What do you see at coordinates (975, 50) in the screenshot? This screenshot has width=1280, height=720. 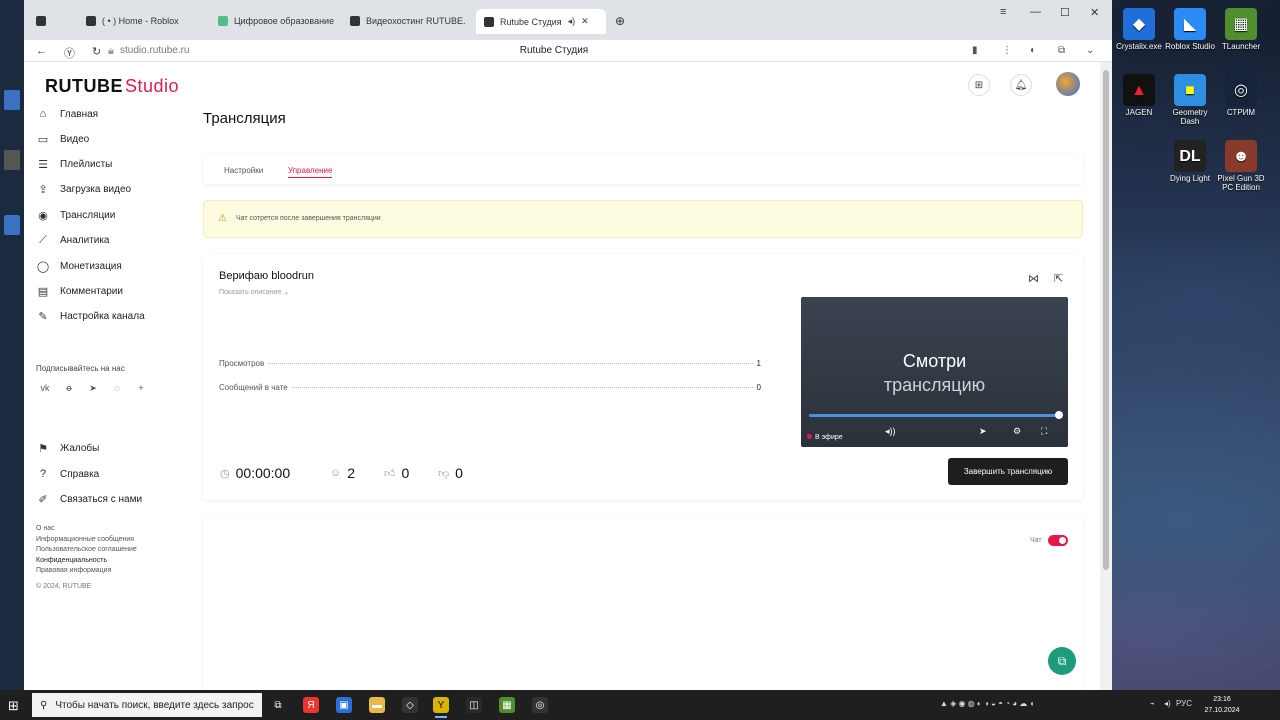 I see `bookmark-icon: ▮` at bounding box center [975, 50].